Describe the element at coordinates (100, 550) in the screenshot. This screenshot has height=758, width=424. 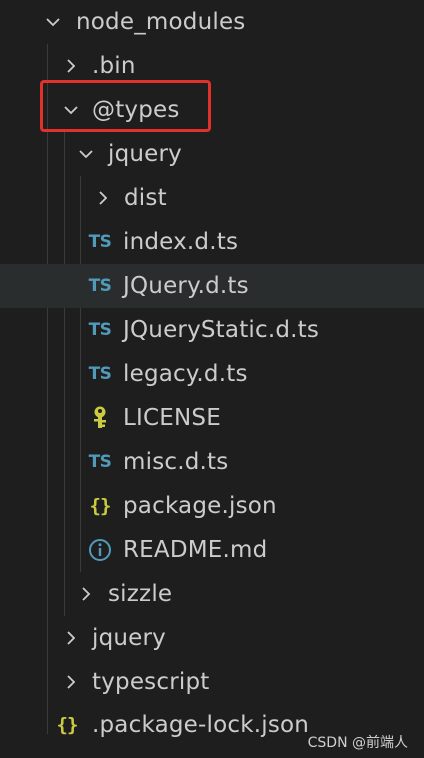
I see `info-icon` at that location.